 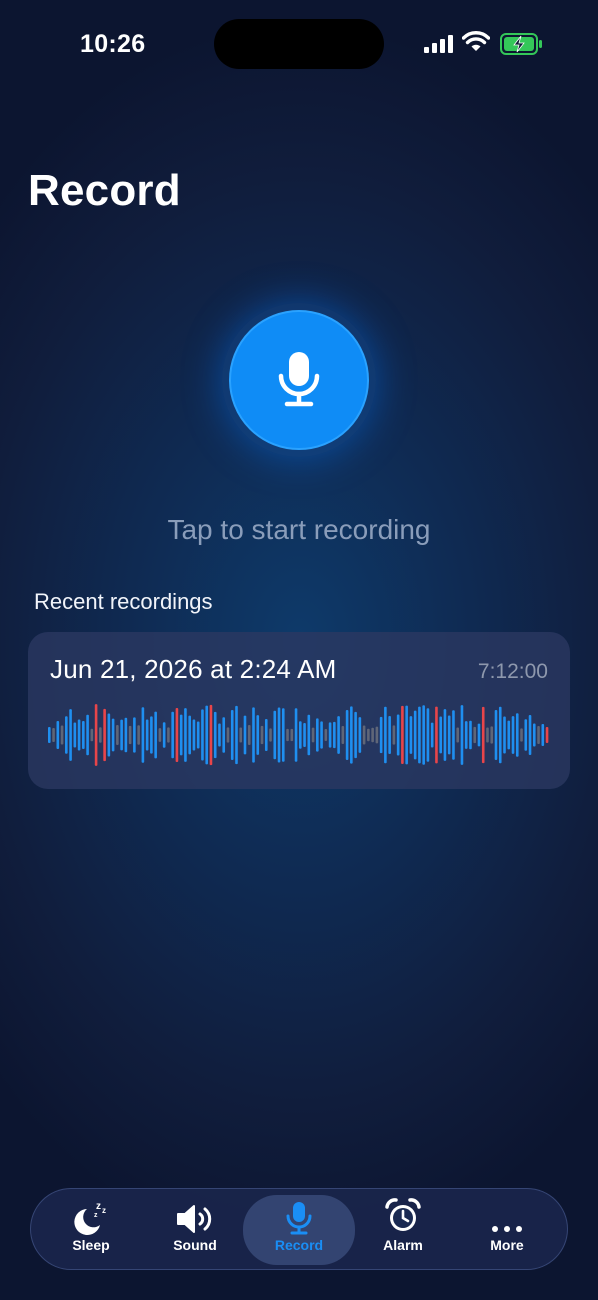 What do you see at coordinates (299, 380) in the screenshot?
I see `record-button` at bounding box center [299, 380].